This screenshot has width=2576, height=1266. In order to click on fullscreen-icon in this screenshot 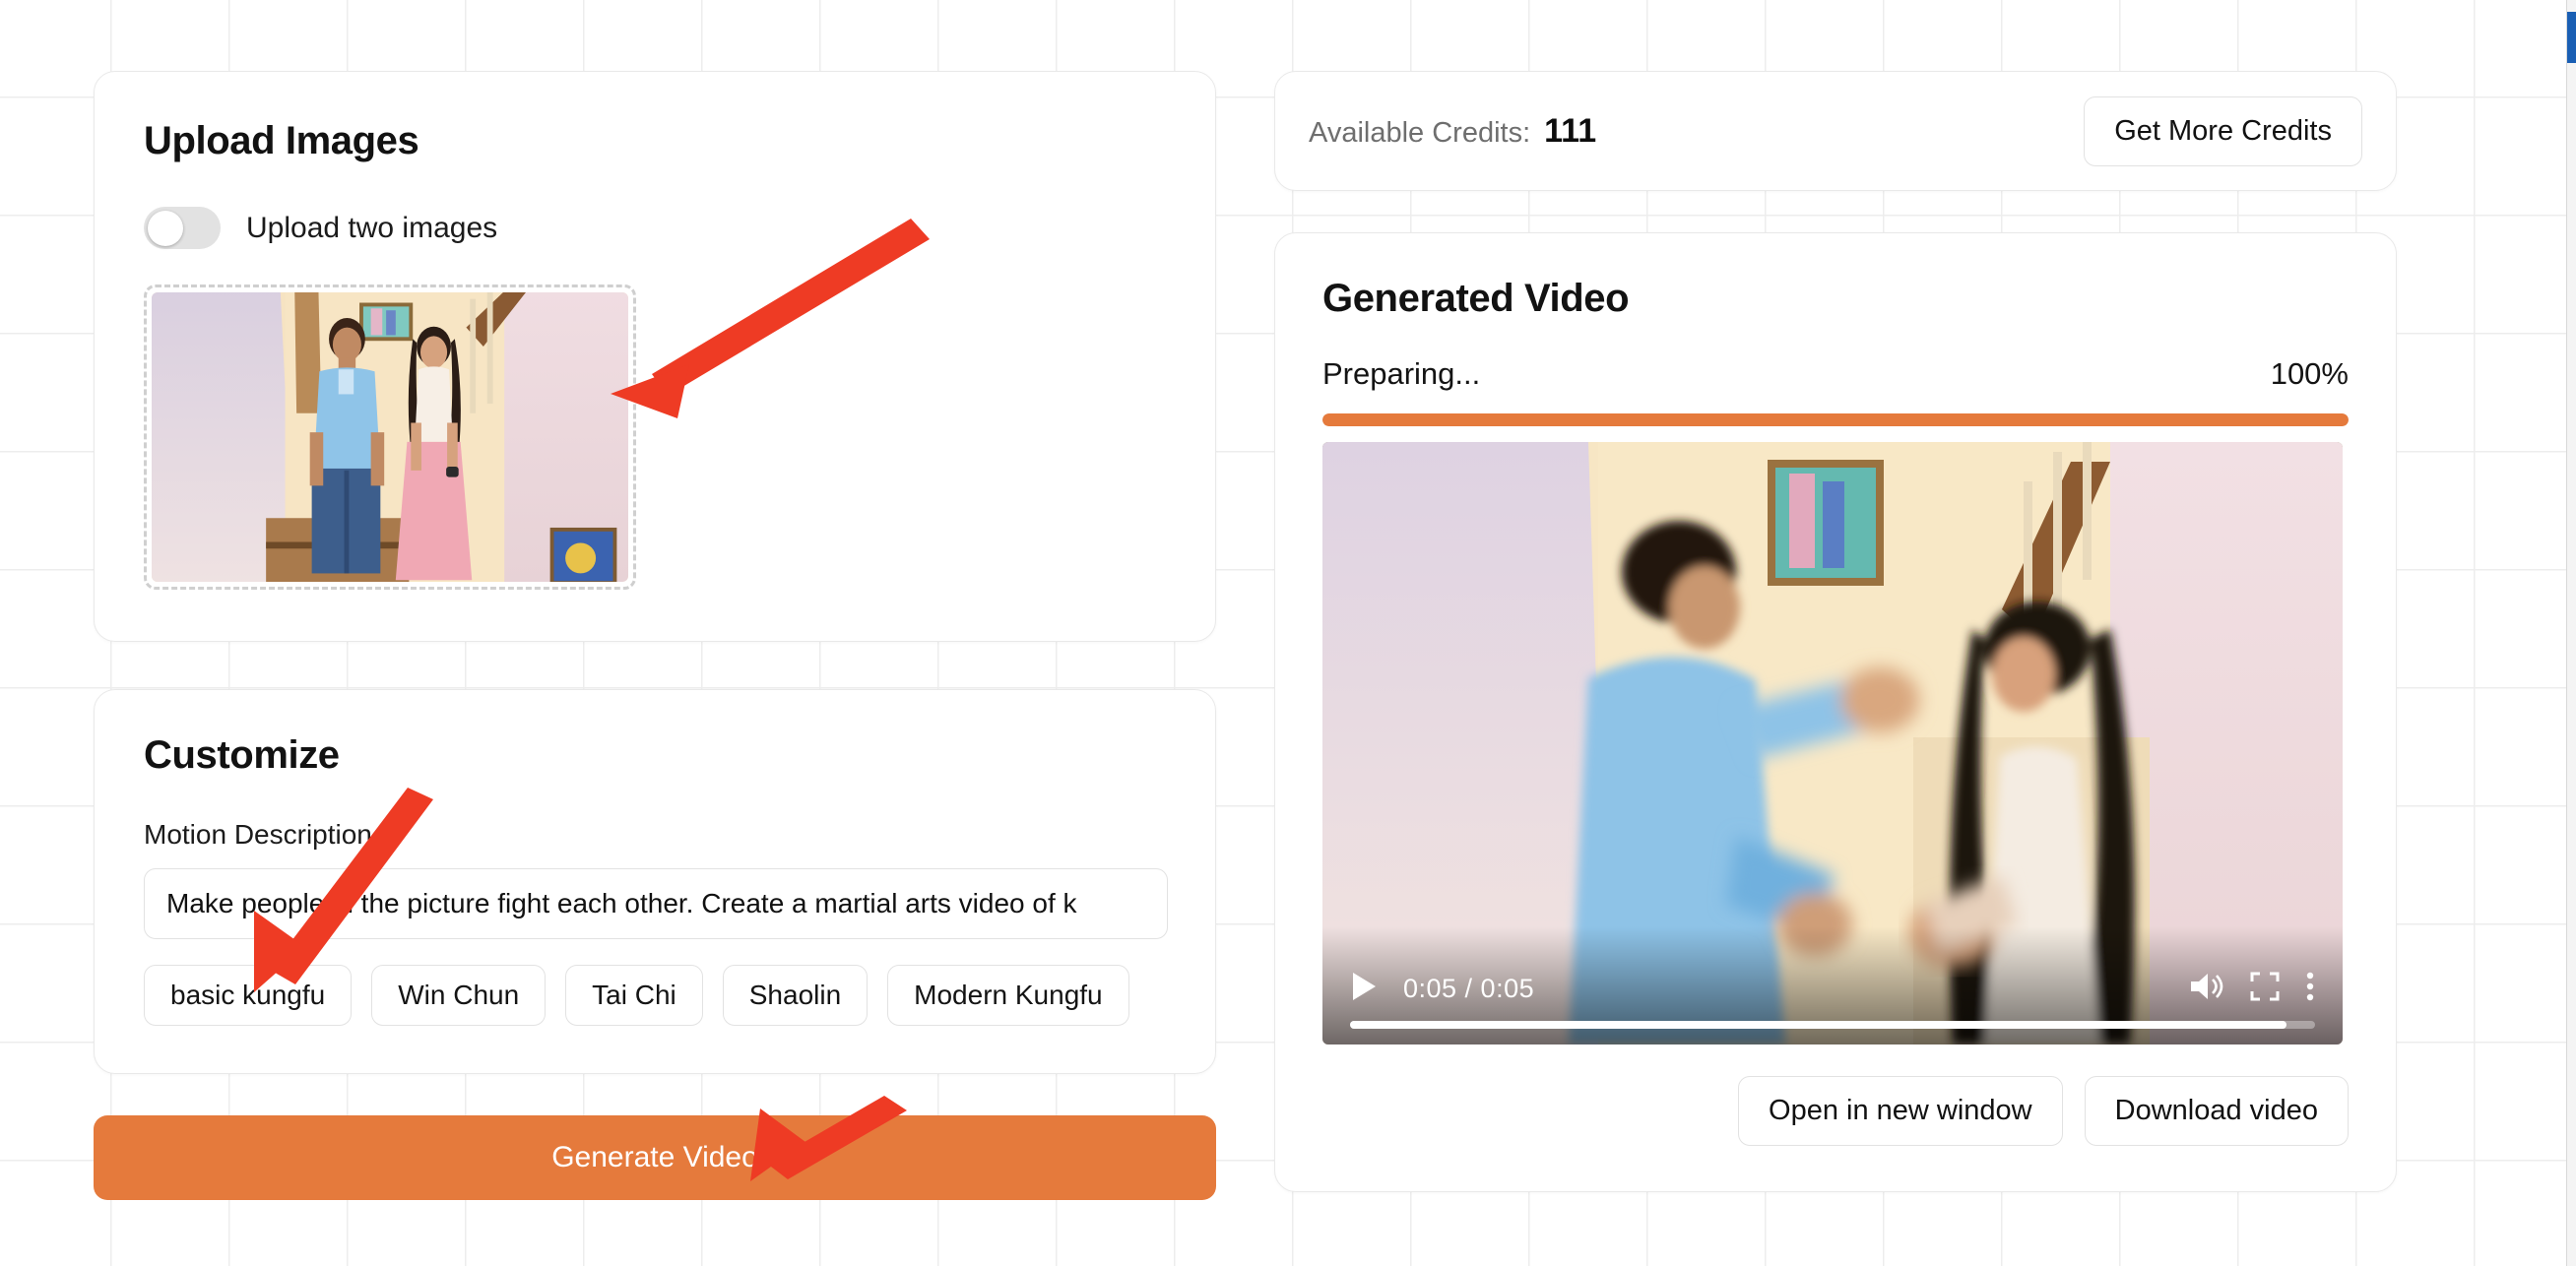, I will do `click(2265, 989)`.